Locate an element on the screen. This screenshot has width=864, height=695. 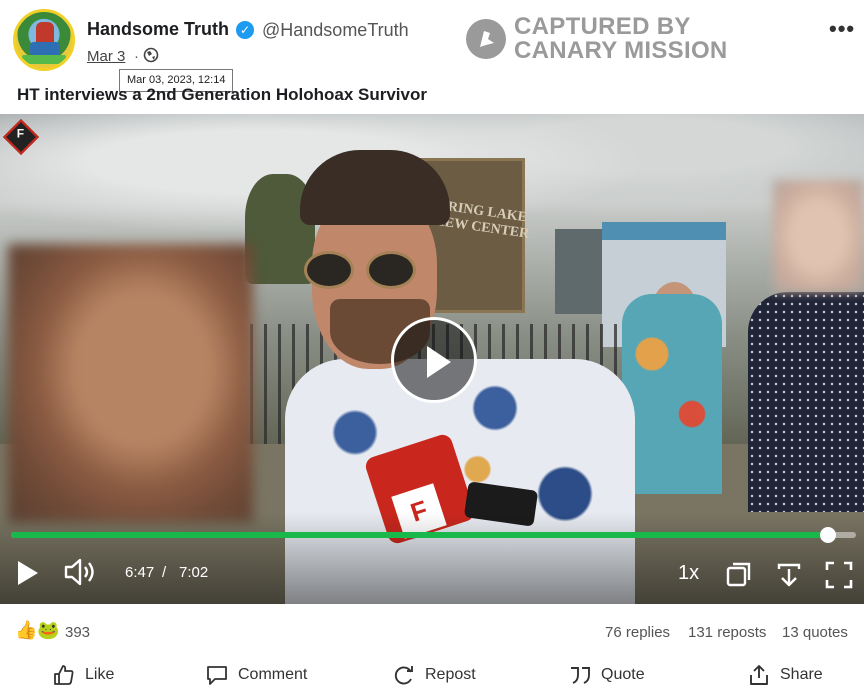
quote-icon is located at coordinates (580, 675).